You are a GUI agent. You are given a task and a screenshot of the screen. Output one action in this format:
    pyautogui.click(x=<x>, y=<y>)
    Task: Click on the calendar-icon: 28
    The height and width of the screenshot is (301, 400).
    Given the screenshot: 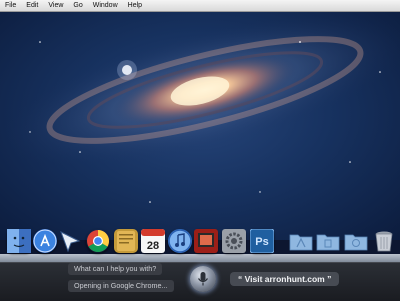 What is the action you would take?
    pyautogui.click(x=153, y=241)
    